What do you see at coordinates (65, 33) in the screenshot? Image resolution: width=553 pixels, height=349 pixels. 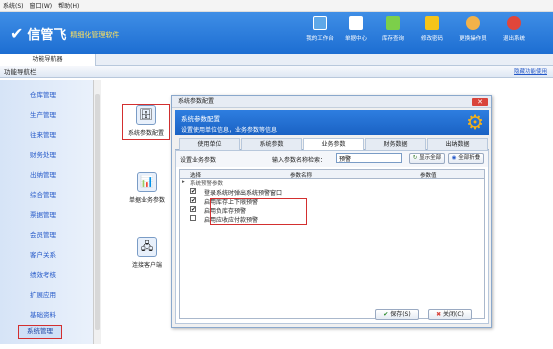 I see `app-logo: ✔ 信管飞 精细化管理软件` at bounding box center [65, 33].